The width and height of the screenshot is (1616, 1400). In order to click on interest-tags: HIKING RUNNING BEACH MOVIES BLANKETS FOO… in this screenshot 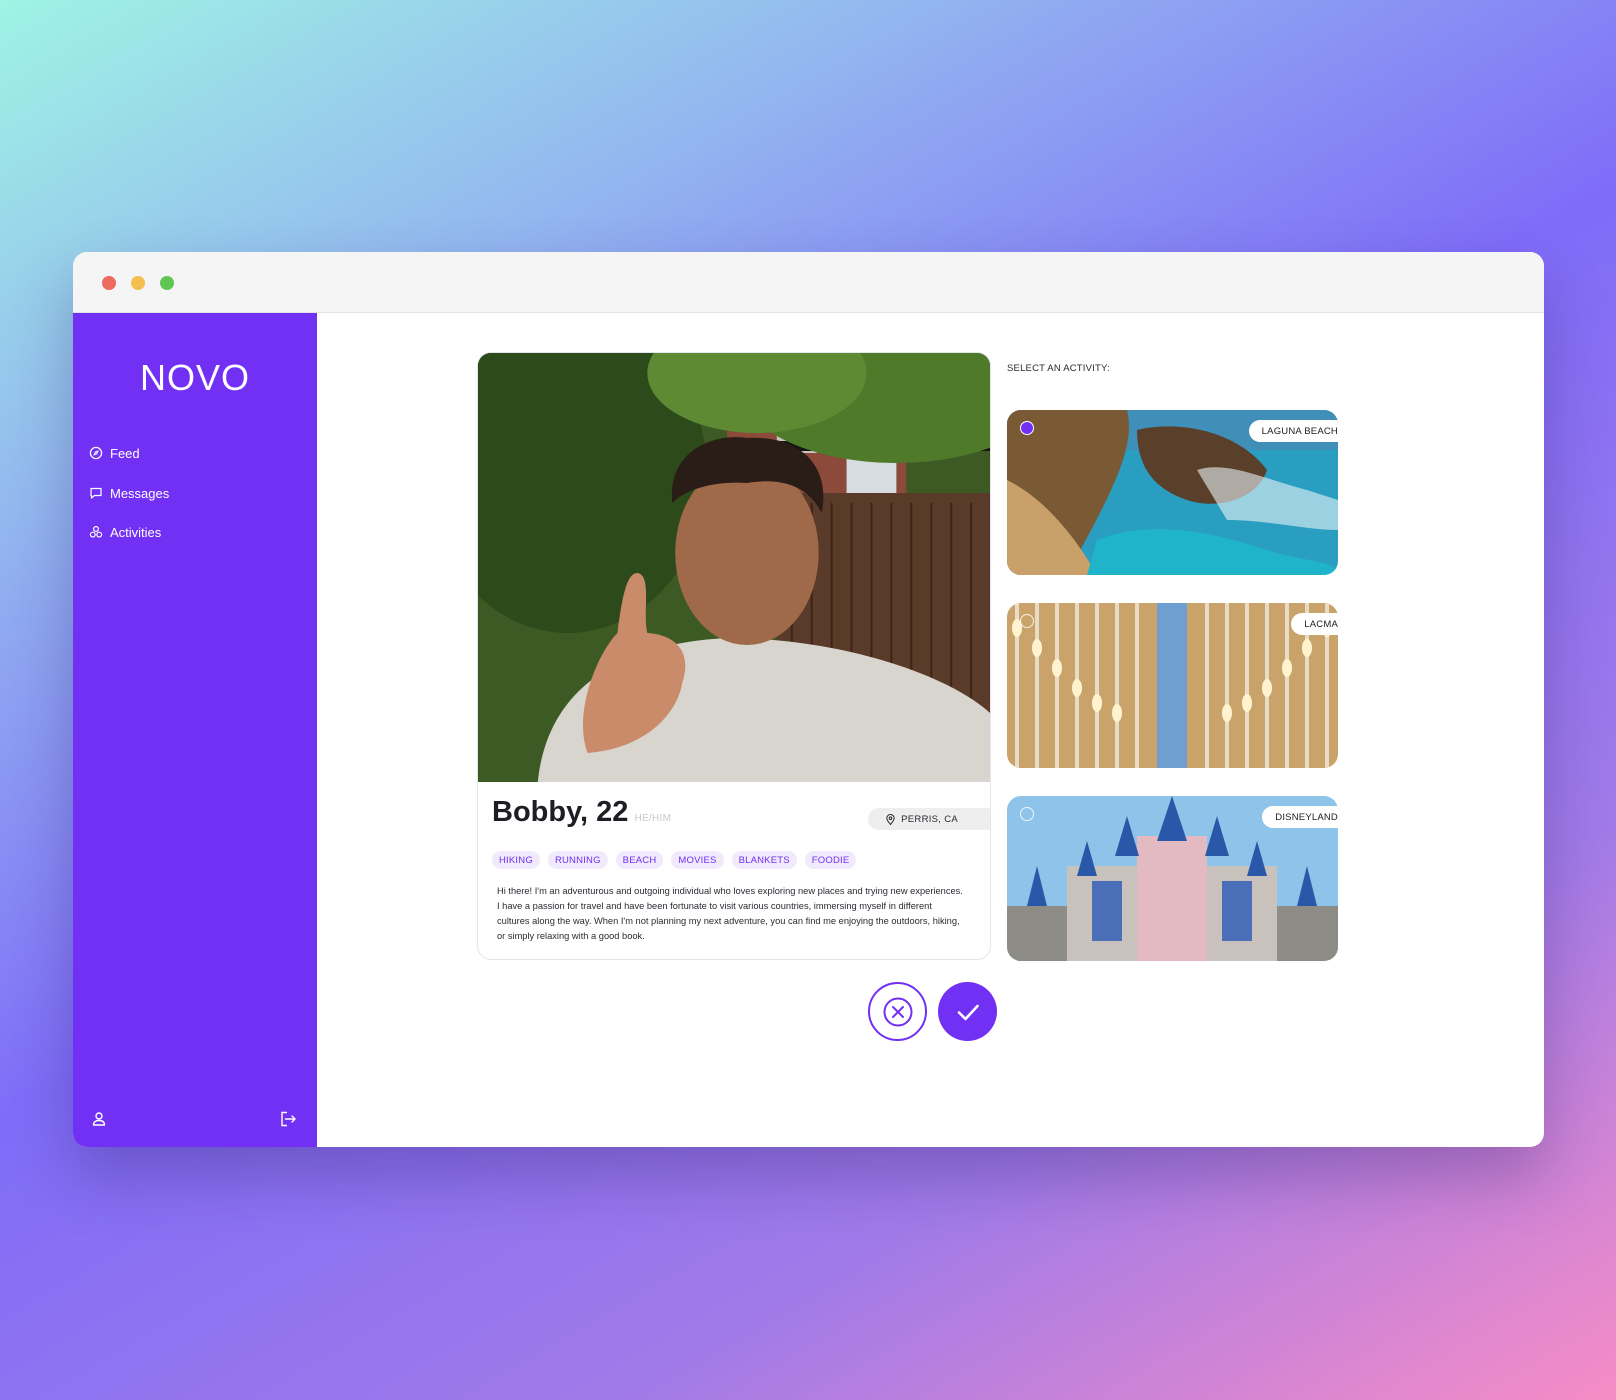, I will do `click(674, 860)`.